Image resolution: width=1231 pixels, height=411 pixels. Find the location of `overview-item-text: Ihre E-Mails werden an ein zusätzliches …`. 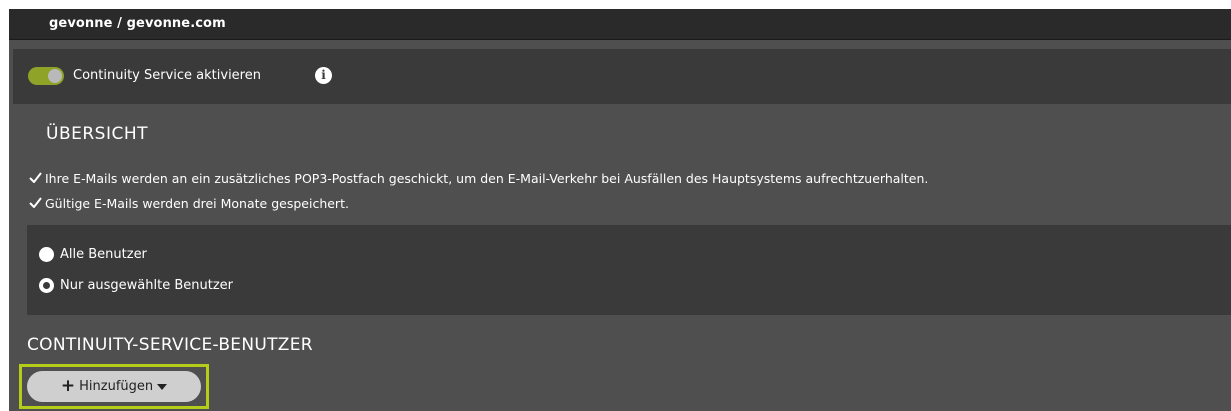

overview-item-text: Ihre E-Mails werden an ein zusätzliches … is located at coordinates (487, 178).